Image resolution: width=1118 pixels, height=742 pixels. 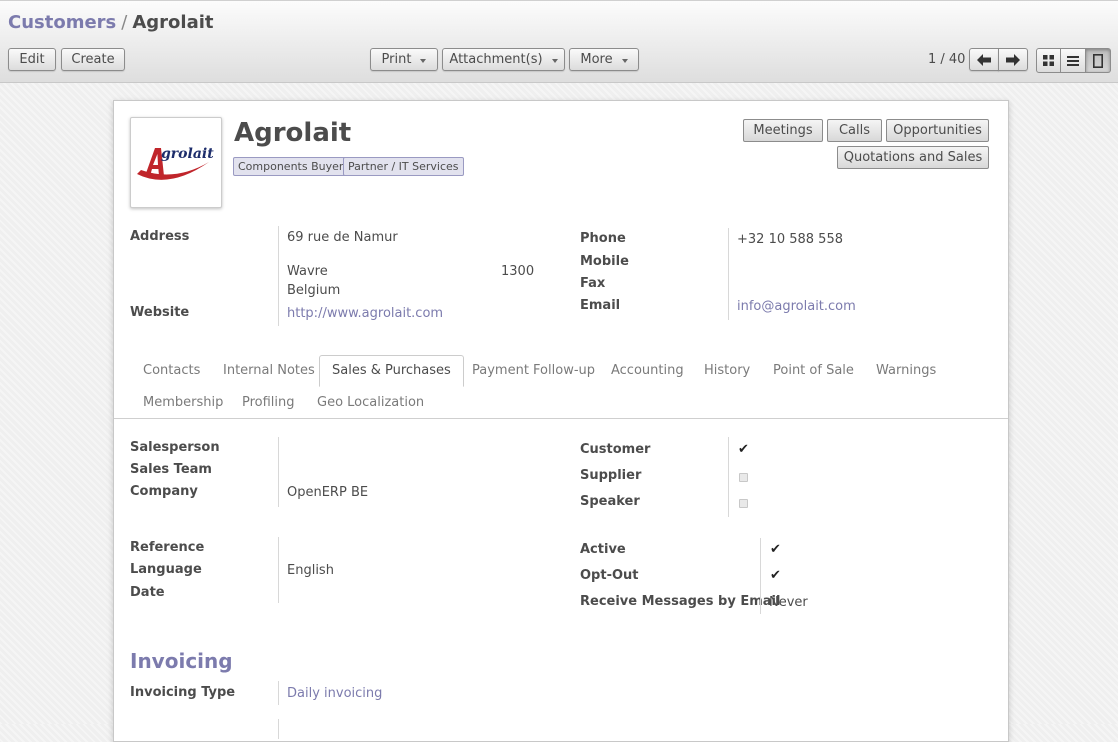 I want to click on kanban-icon, so click(x=1048, y=60).